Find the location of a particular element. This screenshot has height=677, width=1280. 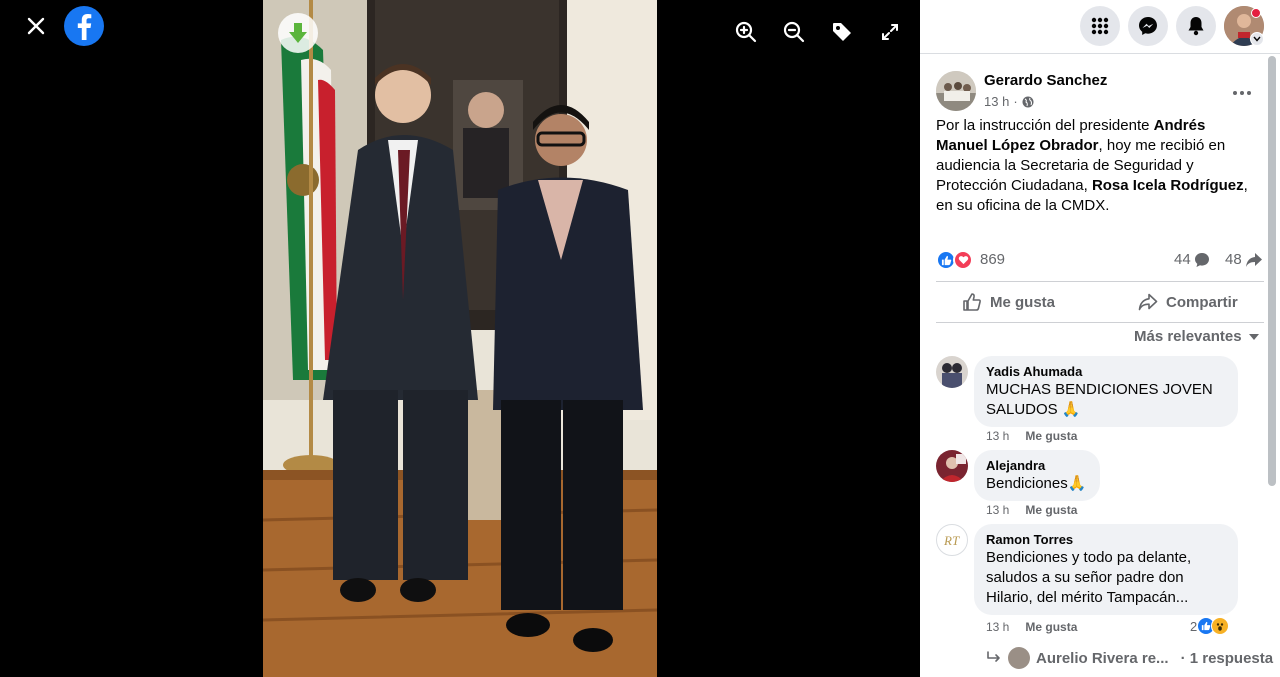

view-replies-link: Aurelio Rivera re... · 1 respuesta is located at coordinates (1131, 658).